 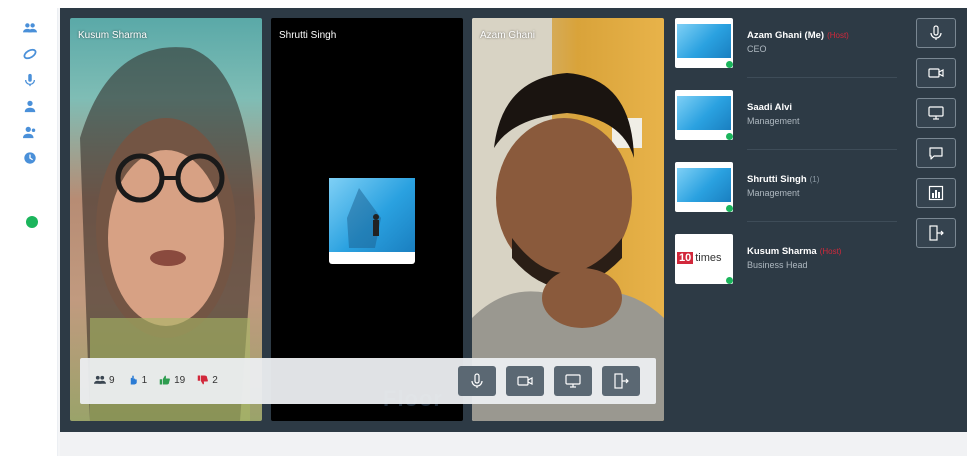 What do you see at coordinates (30, 106) in the screenshot?
I see `user-icon` at bounding box center [30, 106].